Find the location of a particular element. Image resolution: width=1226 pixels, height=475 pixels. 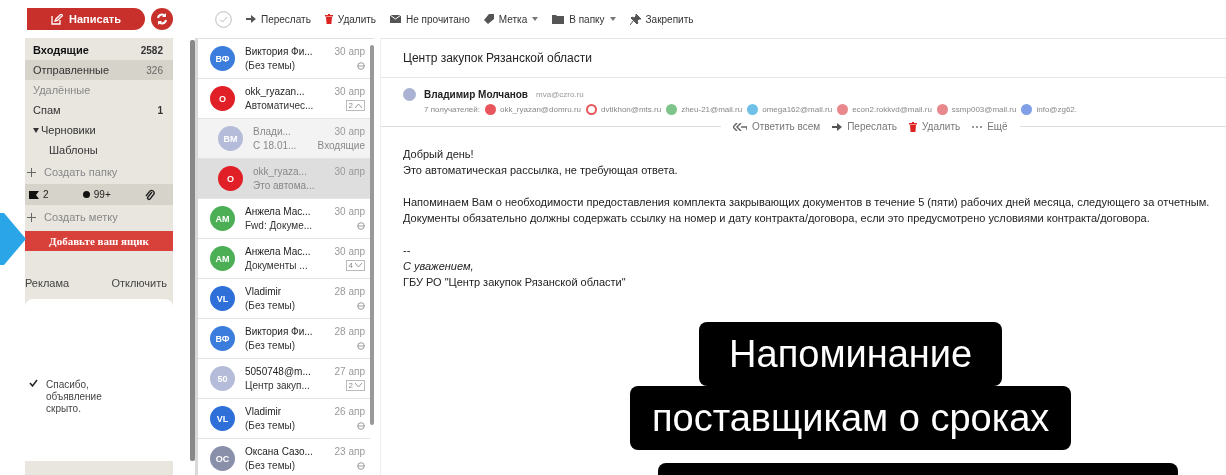

body-text: Добрый день! is located at coordinates (439, 154).